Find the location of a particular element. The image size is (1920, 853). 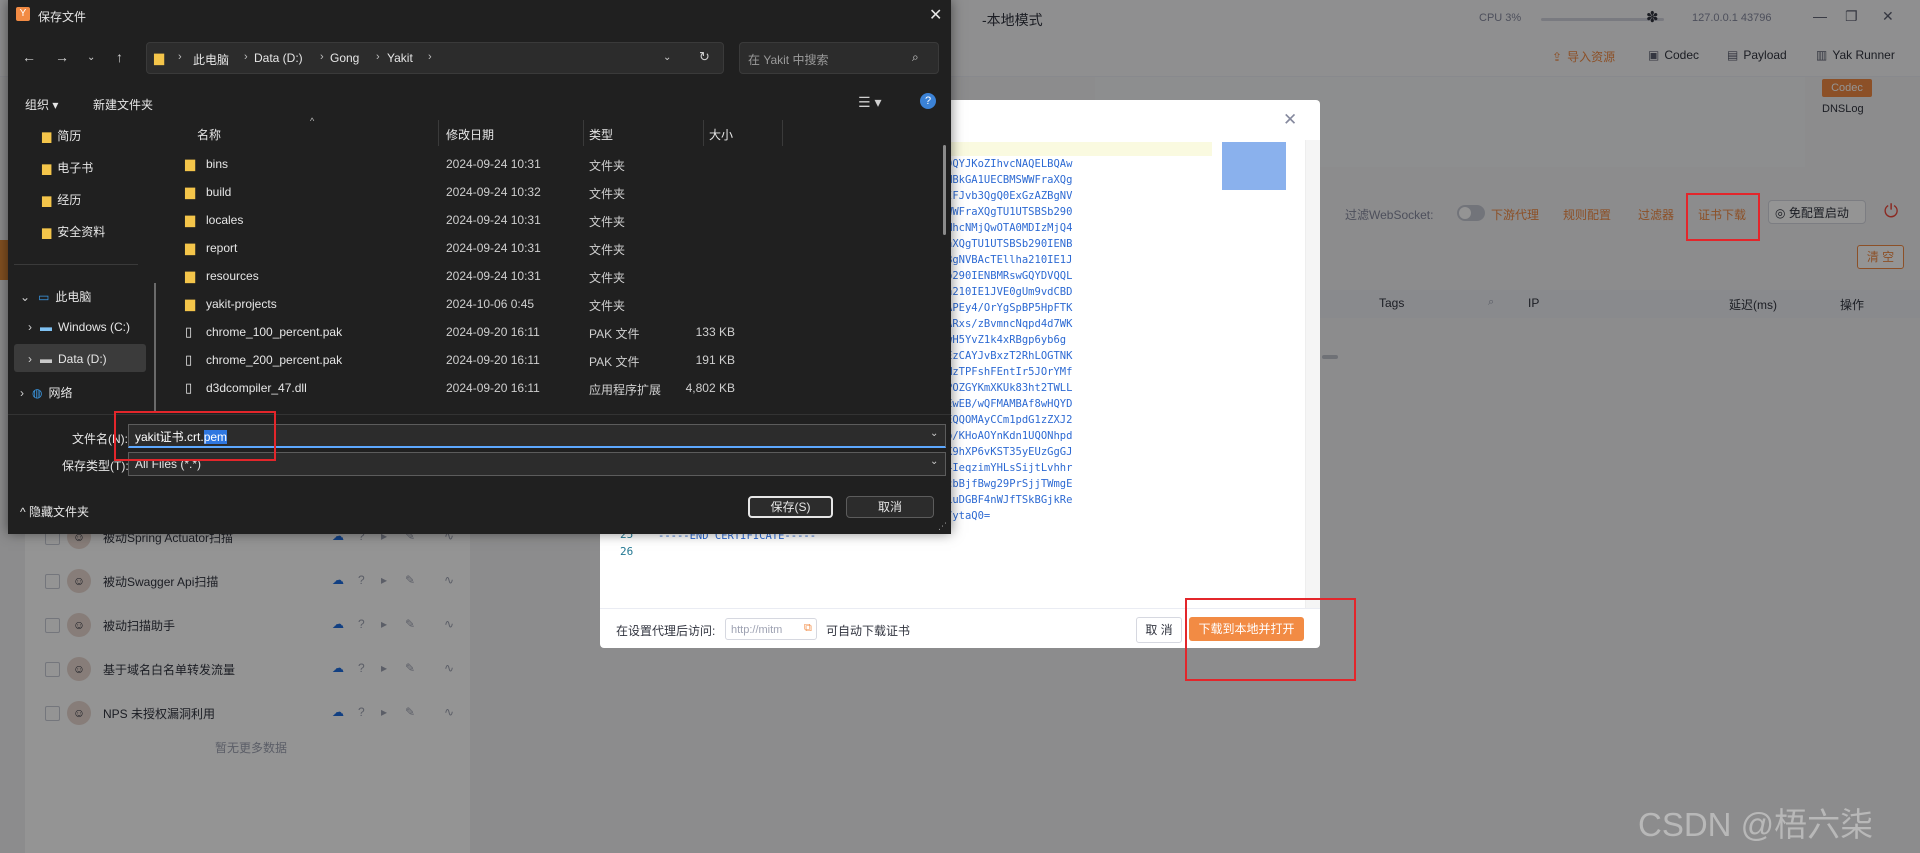

breadcrumb-gong: Gong is located at coordinates (344, 58).